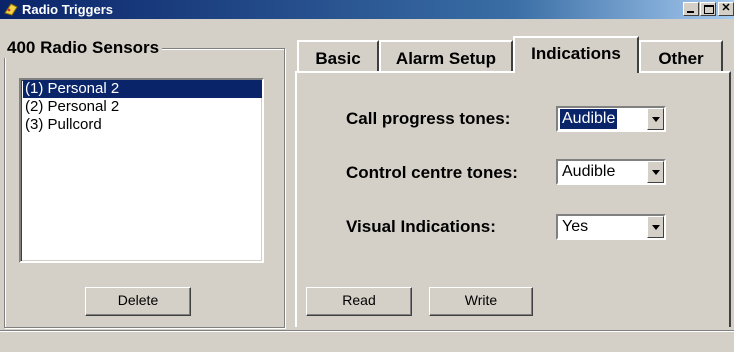 Image resolution: width=734 pixels, height=352 pixels. I want to click on control-centre-value: Audible, so click(589, 171).